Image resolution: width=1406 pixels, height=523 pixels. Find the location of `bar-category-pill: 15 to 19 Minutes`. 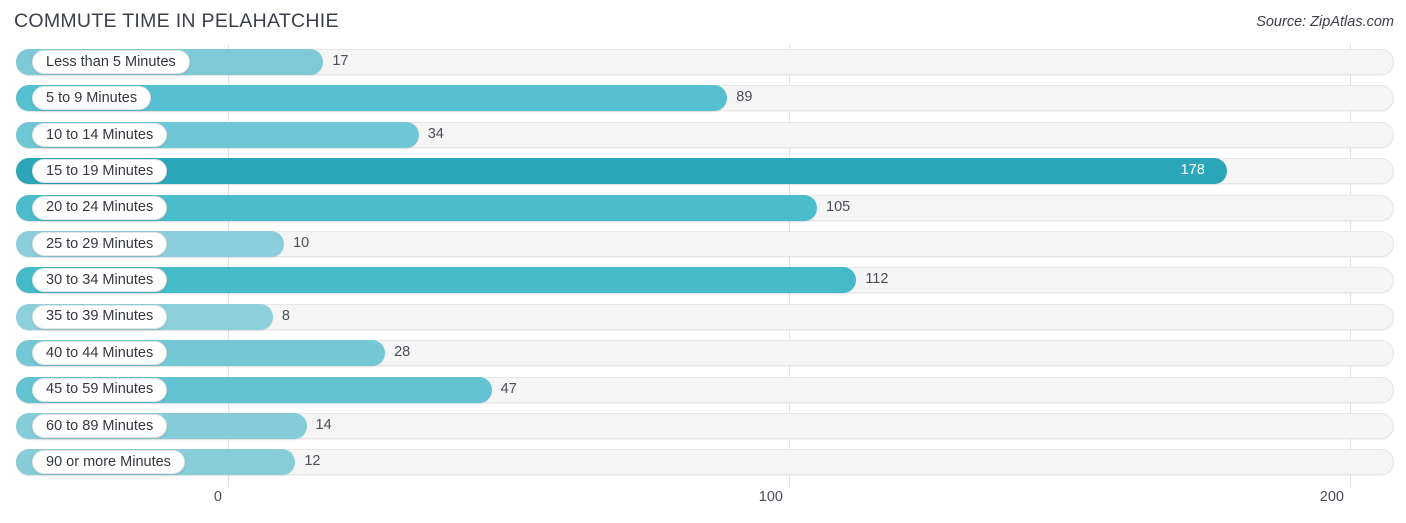

bar-category-pill: 15 to 19 Minutes is located at coordinates (100, 171).